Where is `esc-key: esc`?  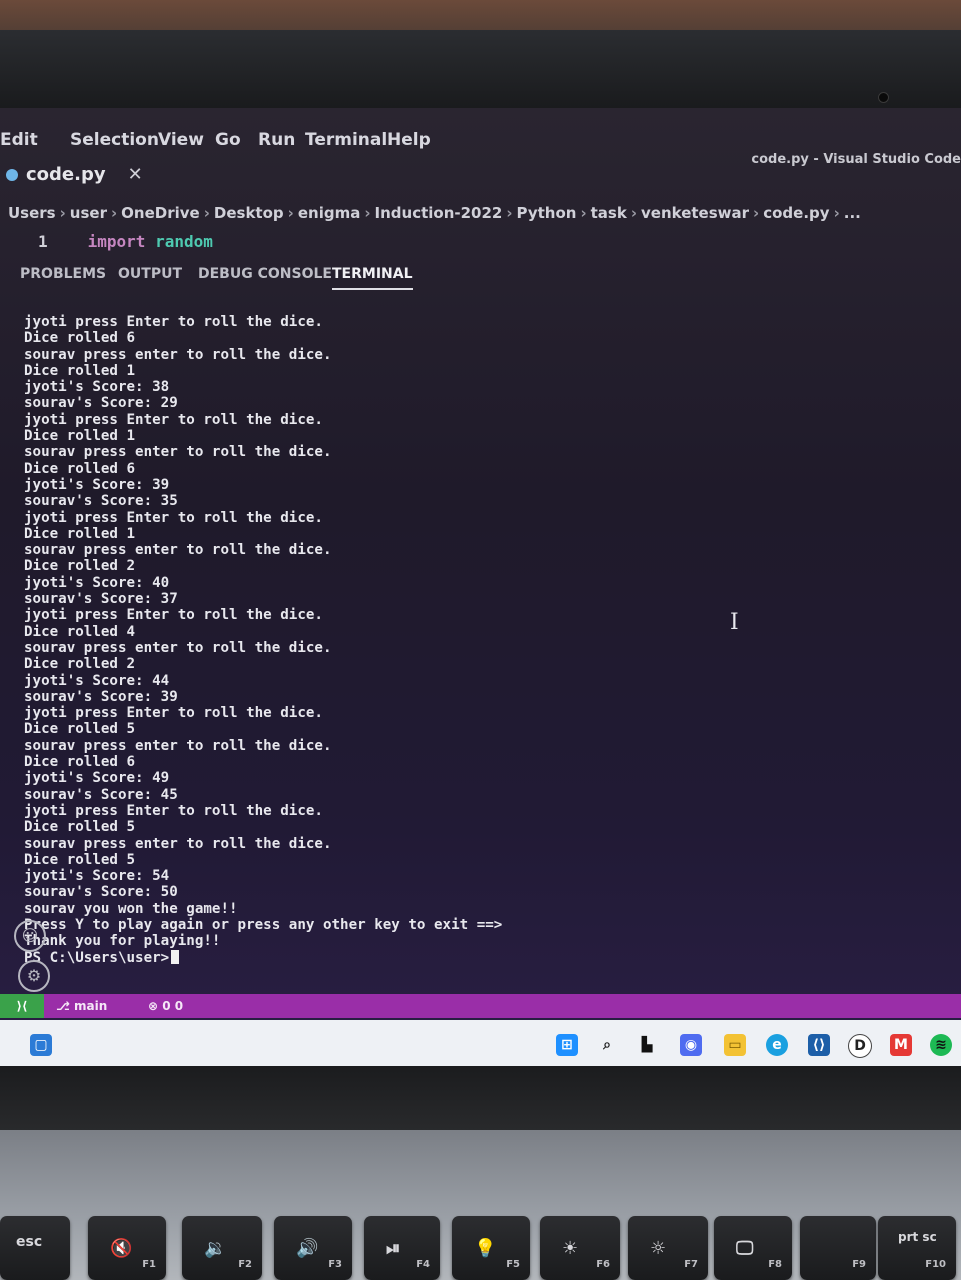
esc-key: esc is located at coordinates (35, 1248).